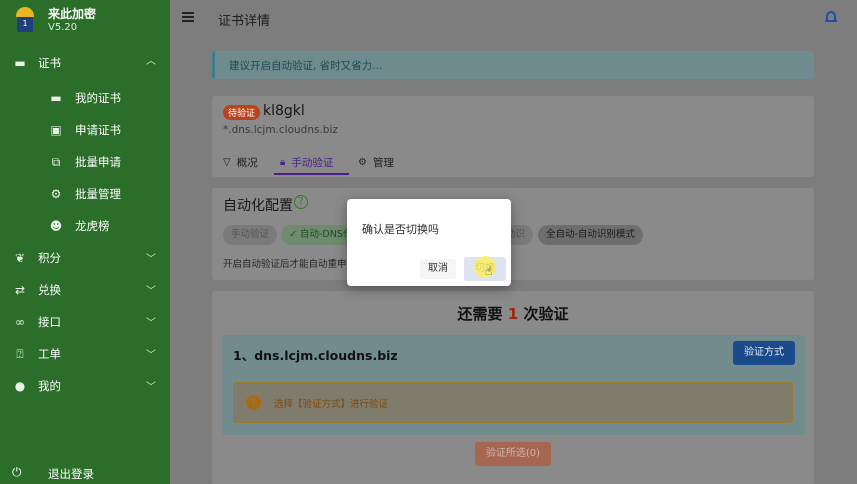  What do you see at coordinates (438, 269) in the screenshot?
I see `cancel-button: 取消` at bounding box center [438, 269].